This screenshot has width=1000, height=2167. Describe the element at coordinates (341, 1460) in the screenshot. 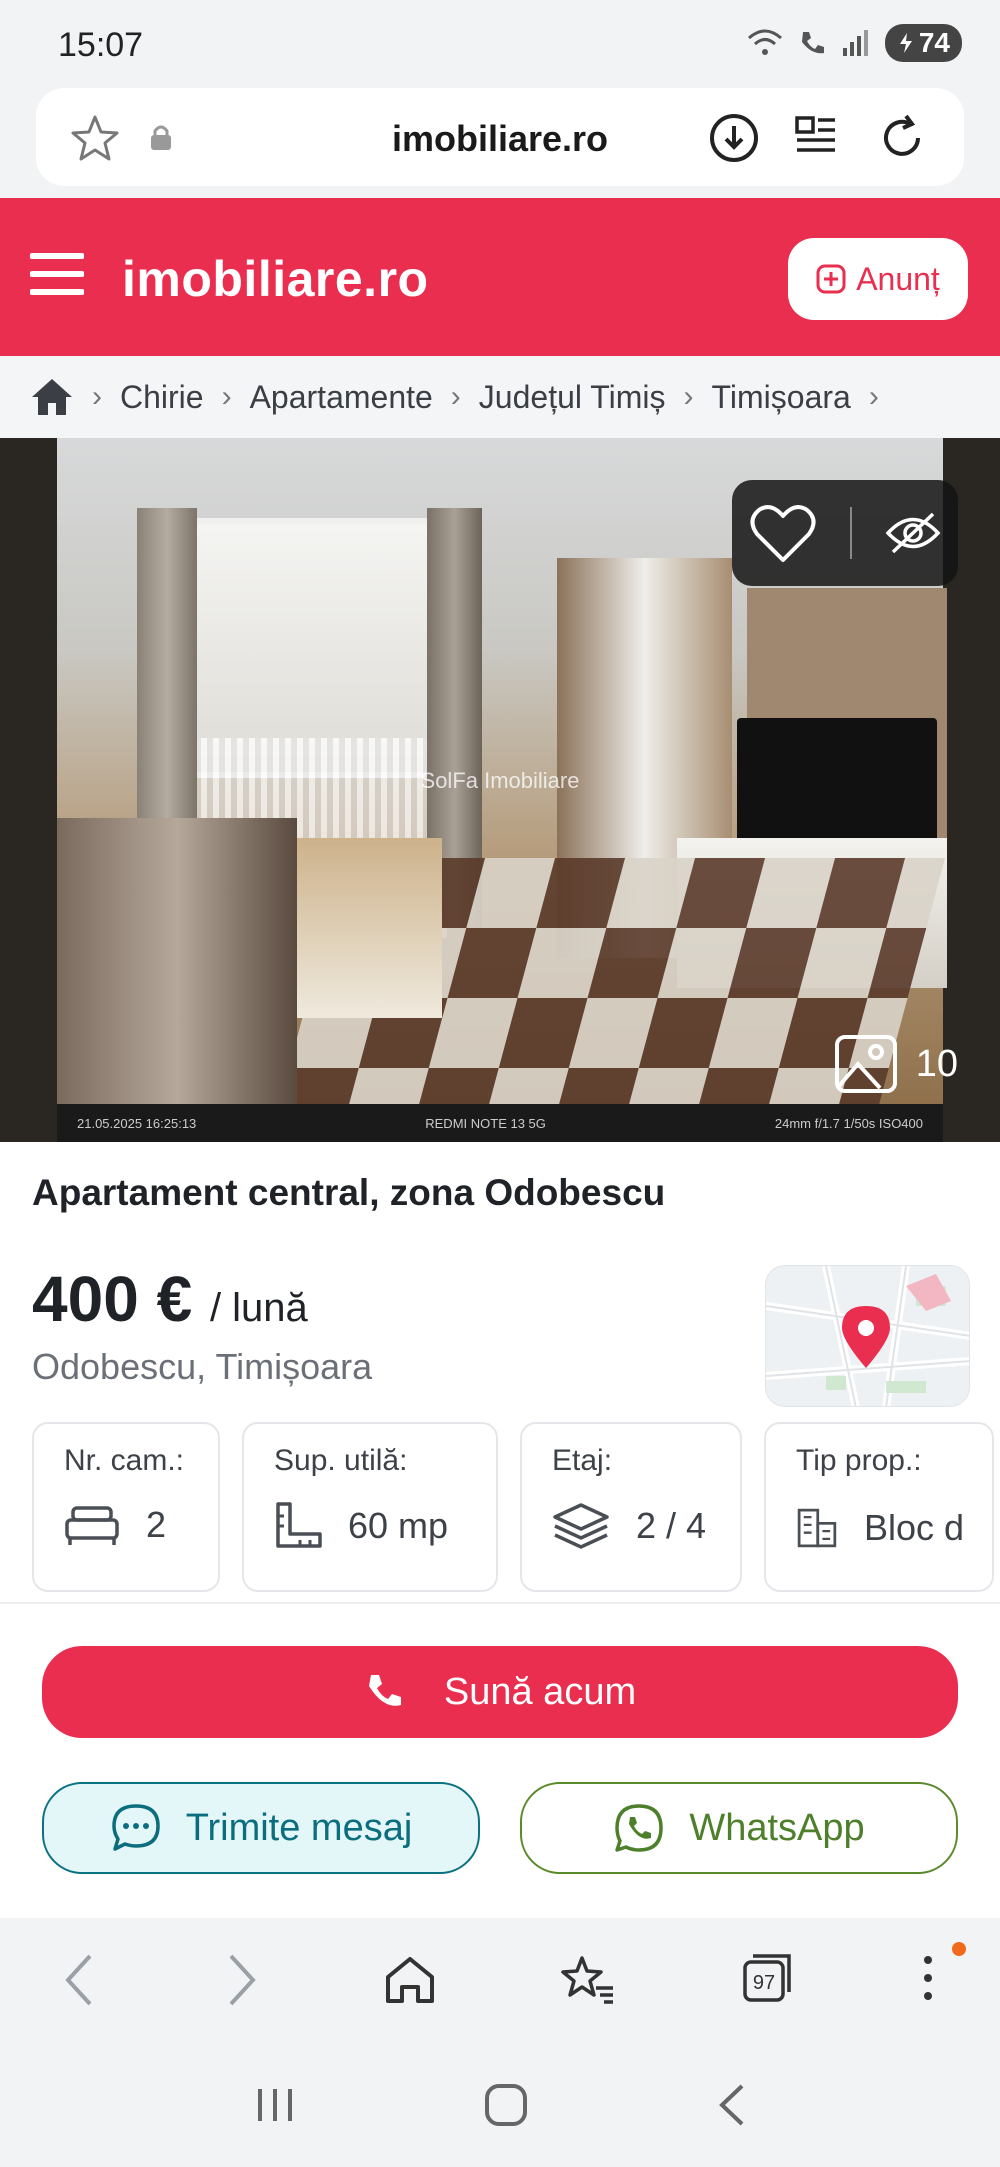

I see `feature-label: Sup. utilă:` at that location.